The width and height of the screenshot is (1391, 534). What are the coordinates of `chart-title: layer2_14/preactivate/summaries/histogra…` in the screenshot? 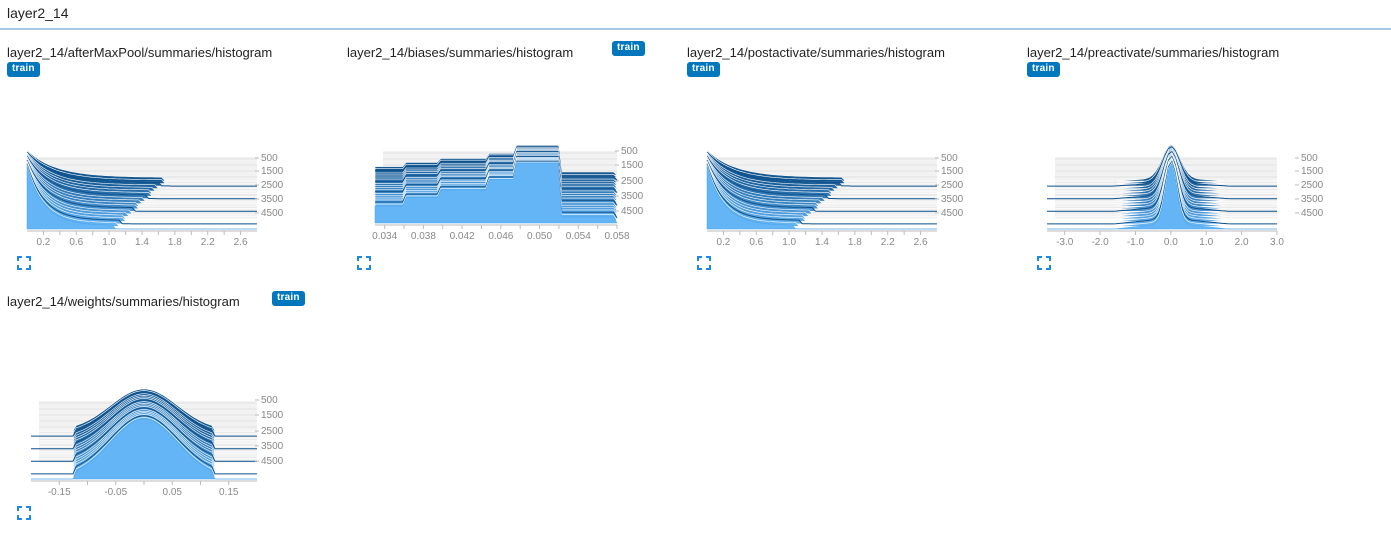 It's located at (1153, 52).